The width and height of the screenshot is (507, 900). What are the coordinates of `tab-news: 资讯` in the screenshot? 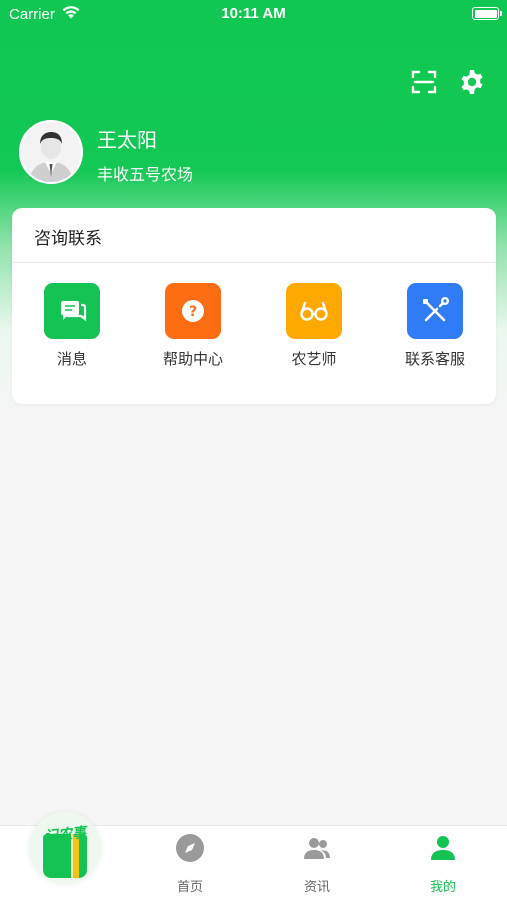 It's located at (317, 863).